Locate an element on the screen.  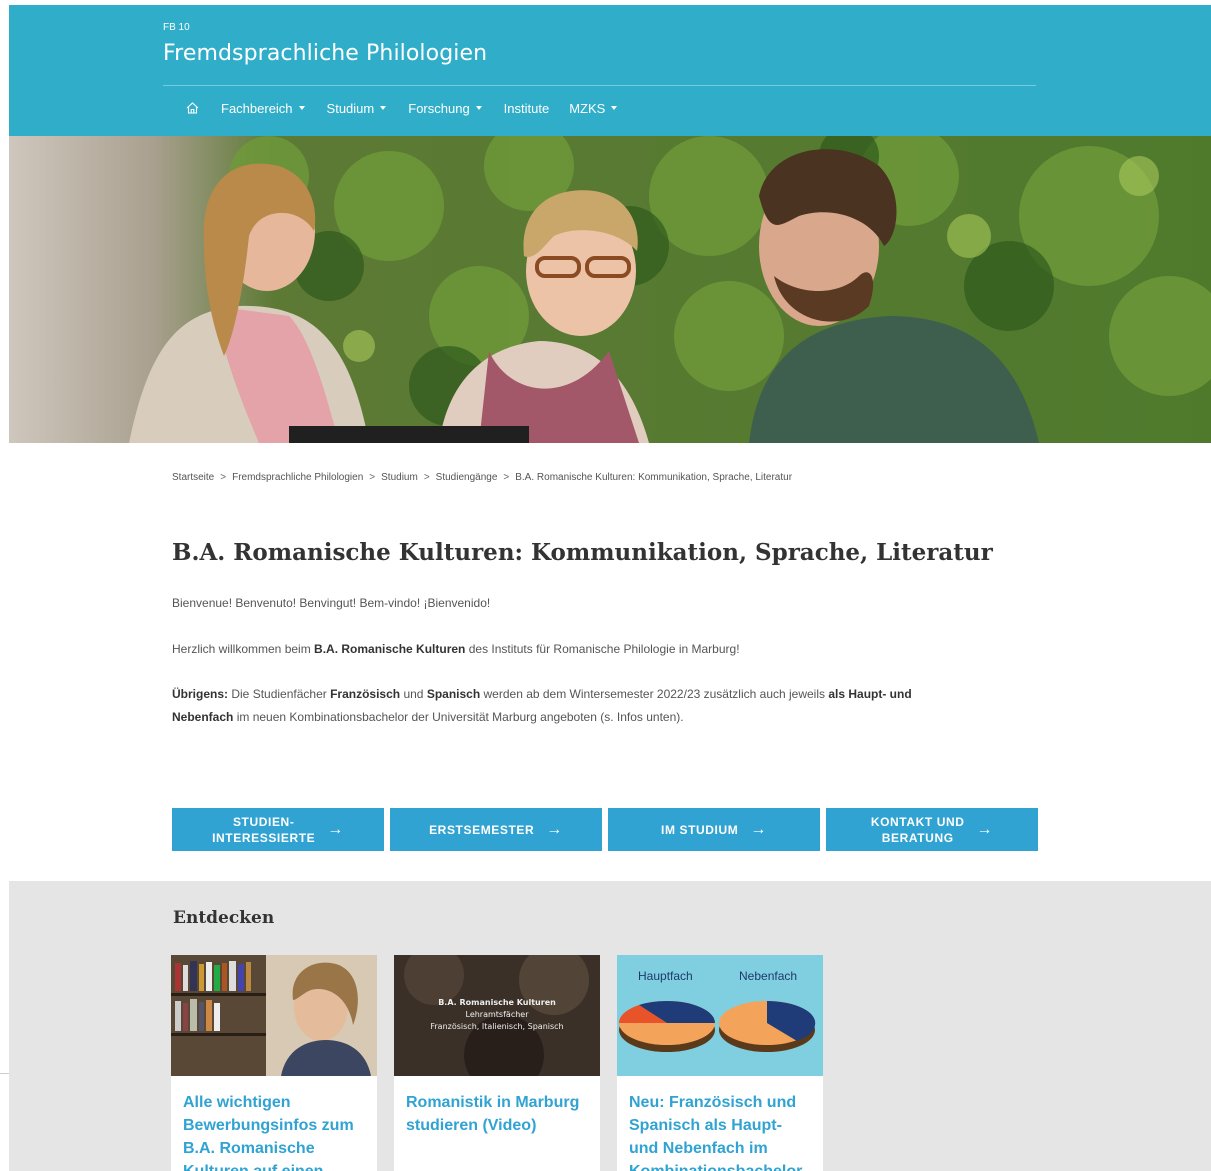
video-title-text: B.A. Romanische Kulturen is located at coordinates (497, 1002).